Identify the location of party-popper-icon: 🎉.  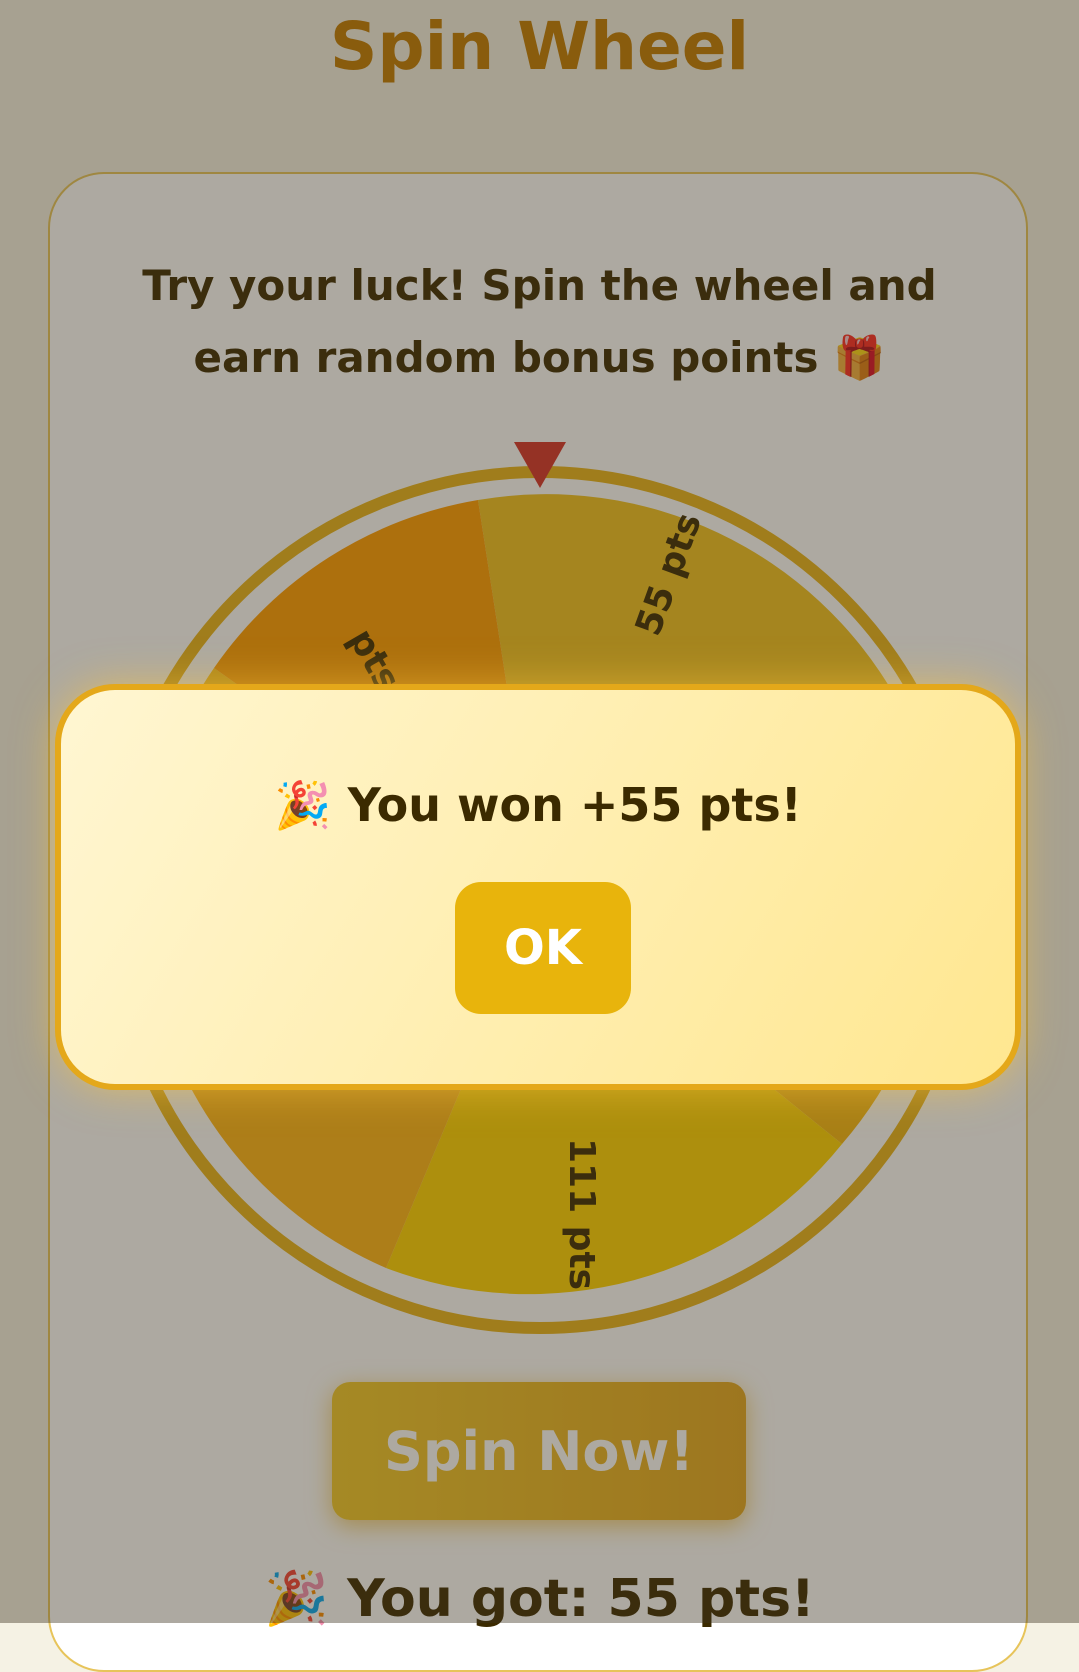
(303, 805).